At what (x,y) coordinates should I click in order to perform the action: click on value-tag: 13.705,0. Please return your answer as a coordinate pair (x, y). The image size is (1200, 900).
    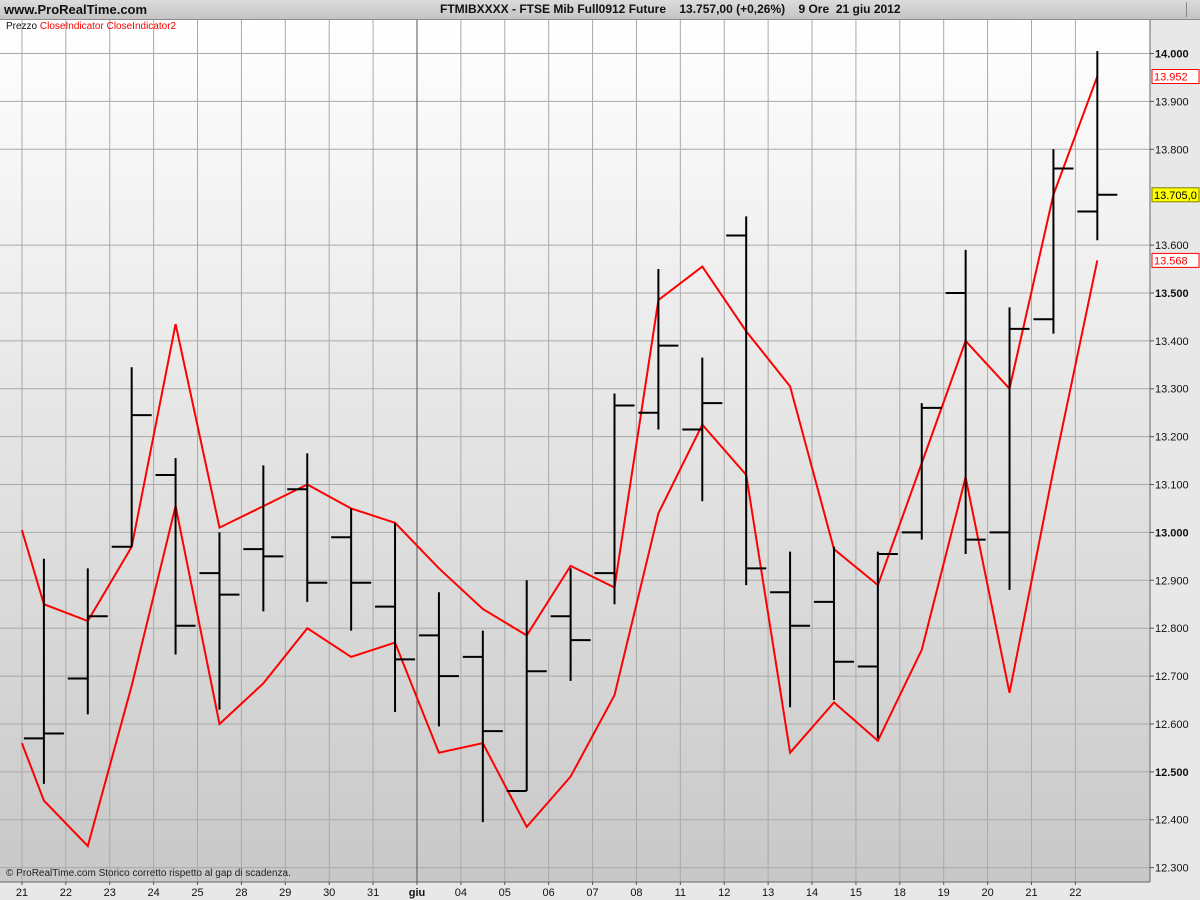
    Looking at the image, I should click on (1175, 195).